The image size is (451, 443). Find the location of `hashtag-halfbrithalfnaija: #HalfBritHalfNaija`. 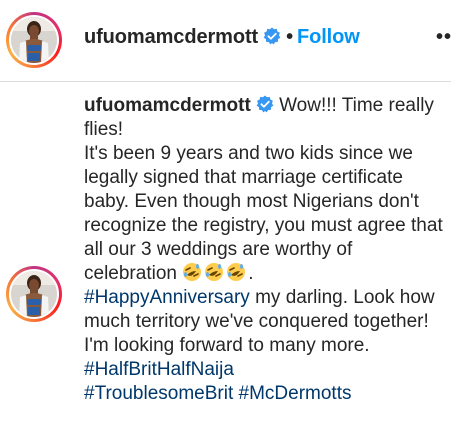

hashtag-halfbrithalfnaija: #HalfBritHalfNaija is located at coordinates (159, 369).